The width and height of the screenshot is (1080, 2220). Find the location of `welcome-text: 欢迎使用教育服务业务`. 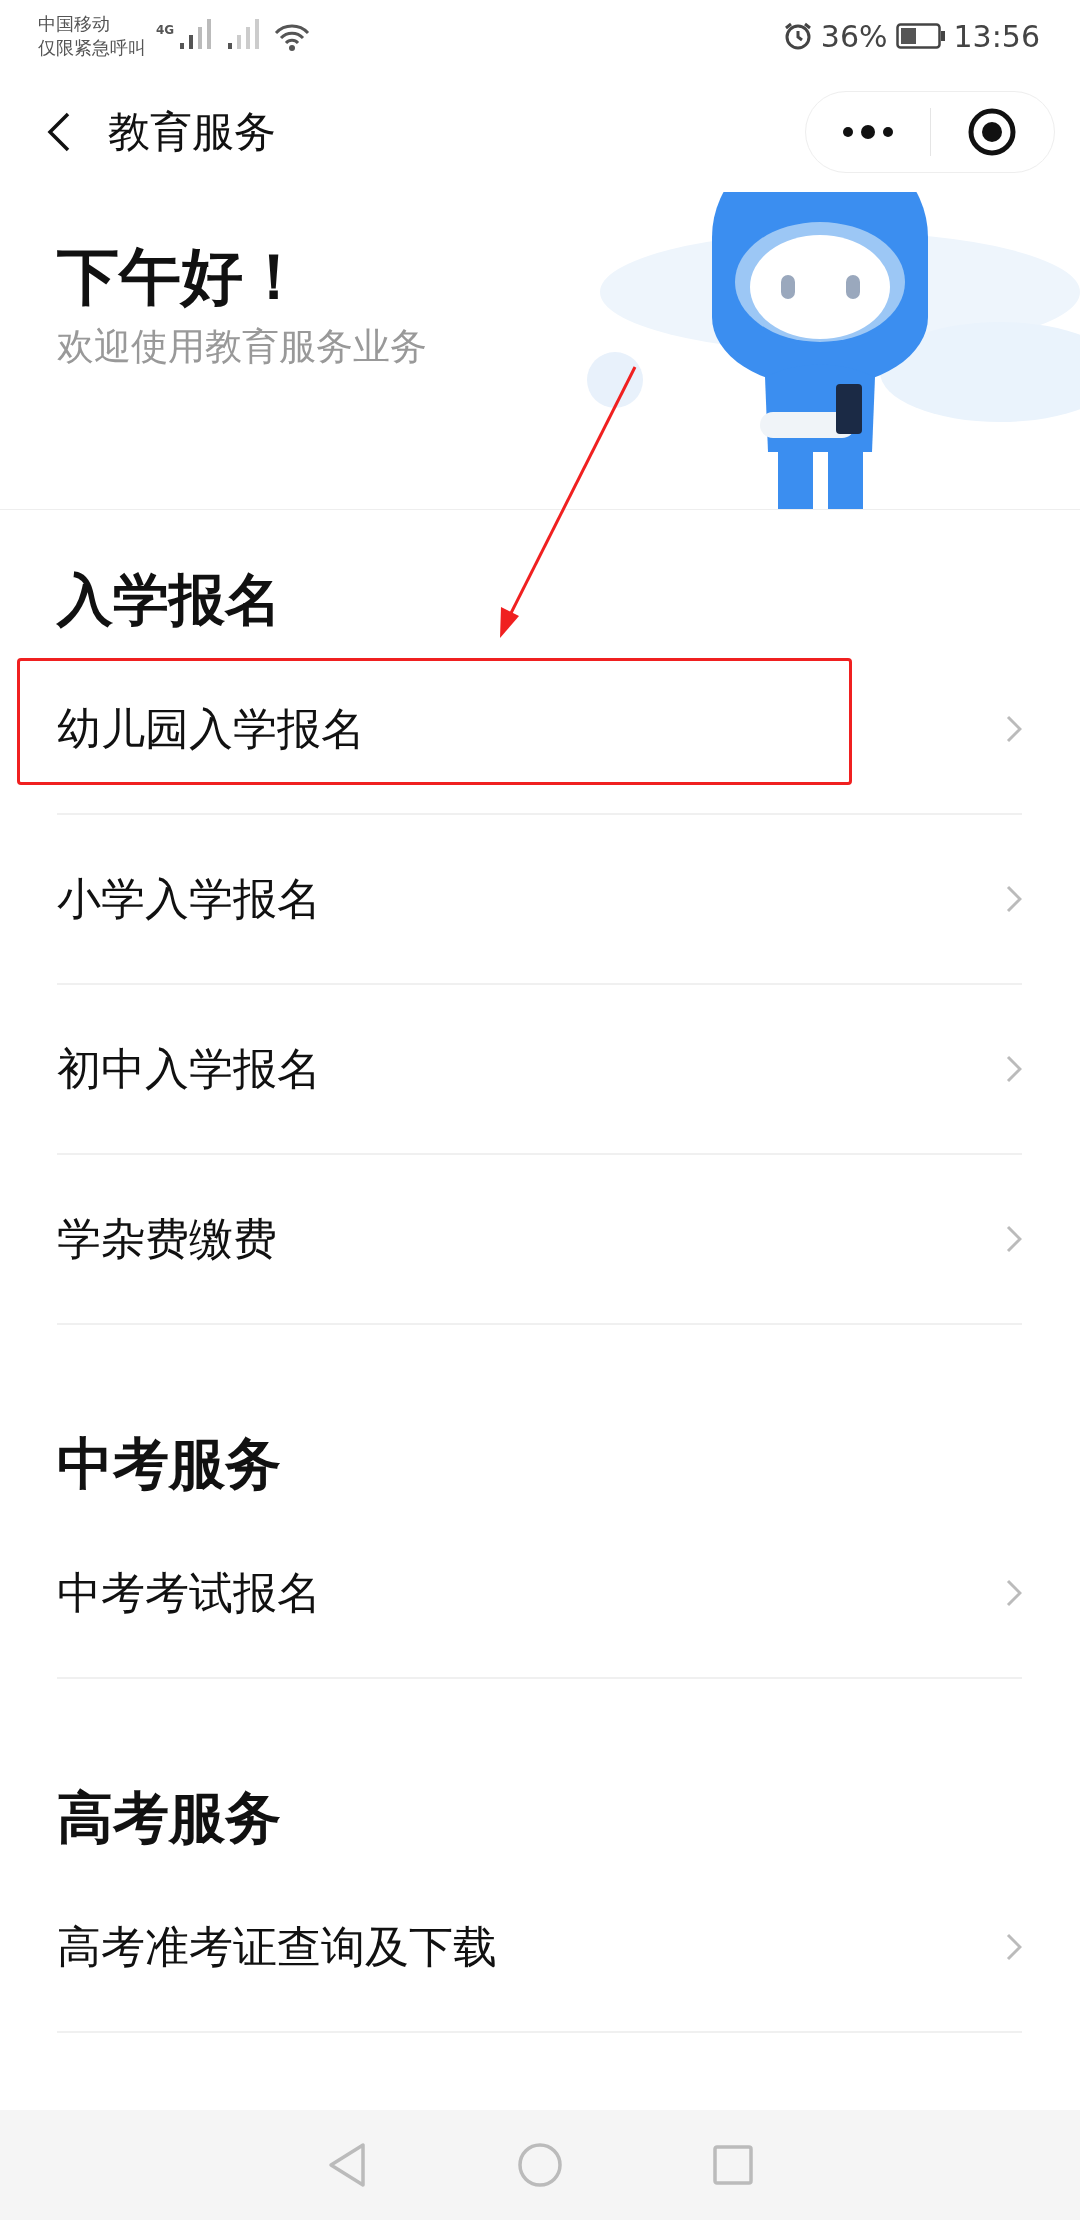

welcome-text: 欢迎使用教育服务业务 is located at coordinates (242, 347).